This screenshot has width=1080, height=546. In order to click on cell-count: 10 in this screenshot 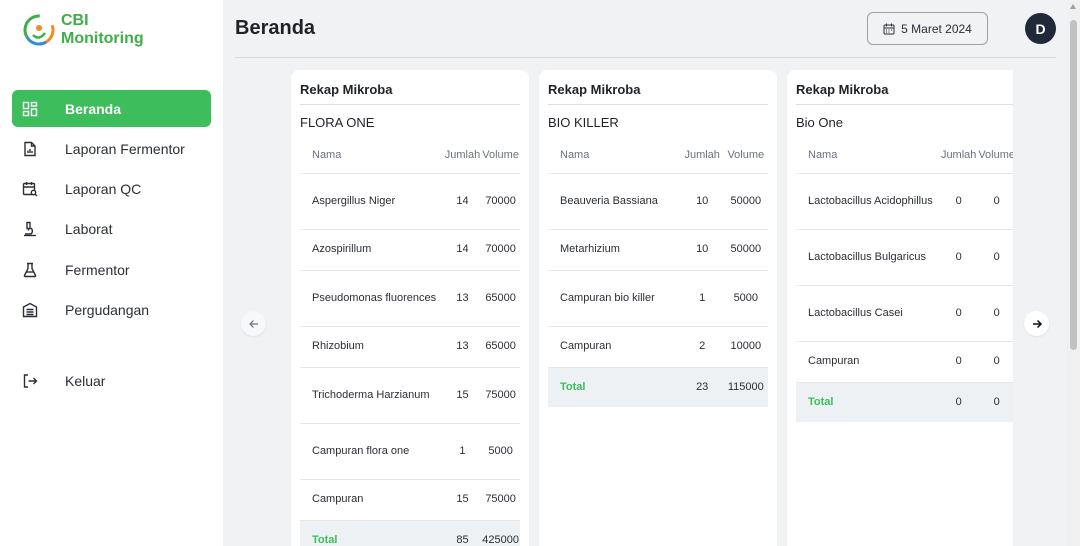, I will do `click(702, 201)`.